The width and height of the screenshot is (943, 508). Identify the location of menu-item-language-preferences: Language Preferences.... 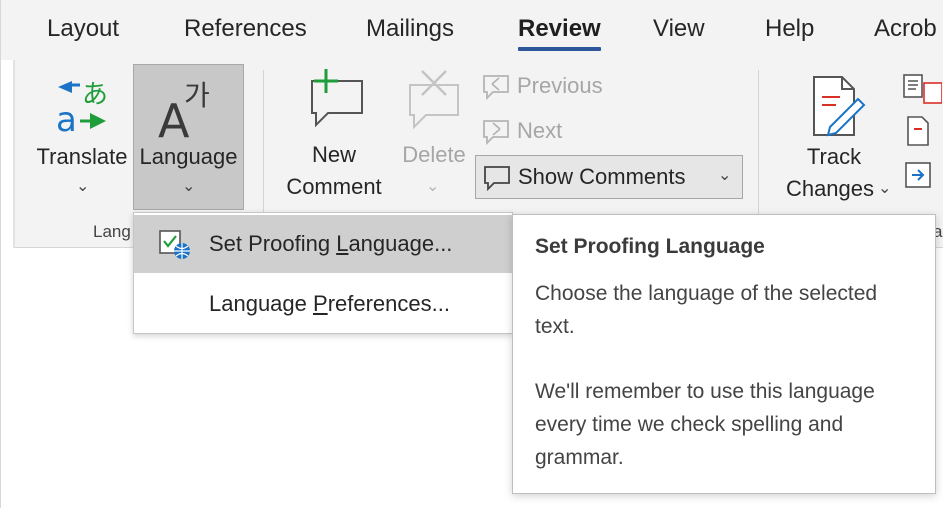
(323, 304).